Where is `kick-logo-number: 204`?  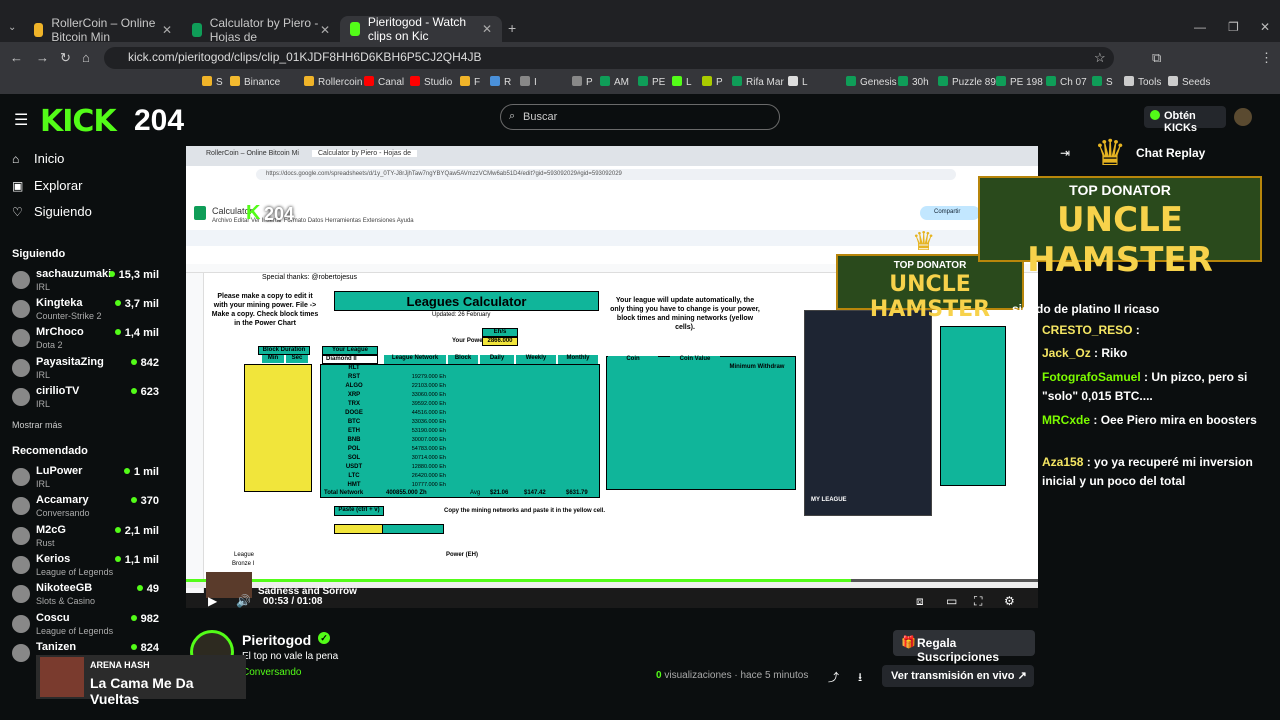
kick-logo-number: 204 is located at coordinates (159, 120).